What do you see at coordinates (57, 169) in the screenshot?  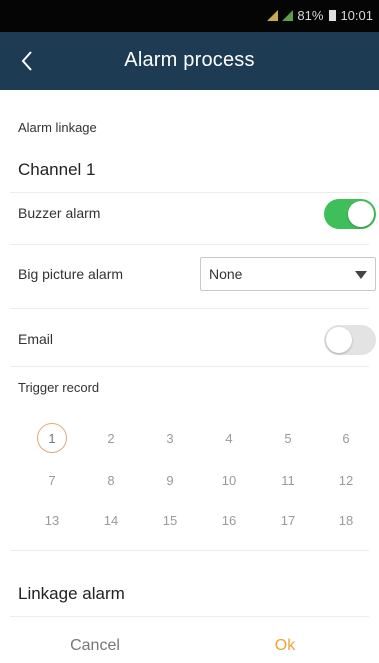 I see `channel-name: Channel 1` at bounding box center [57, 169].